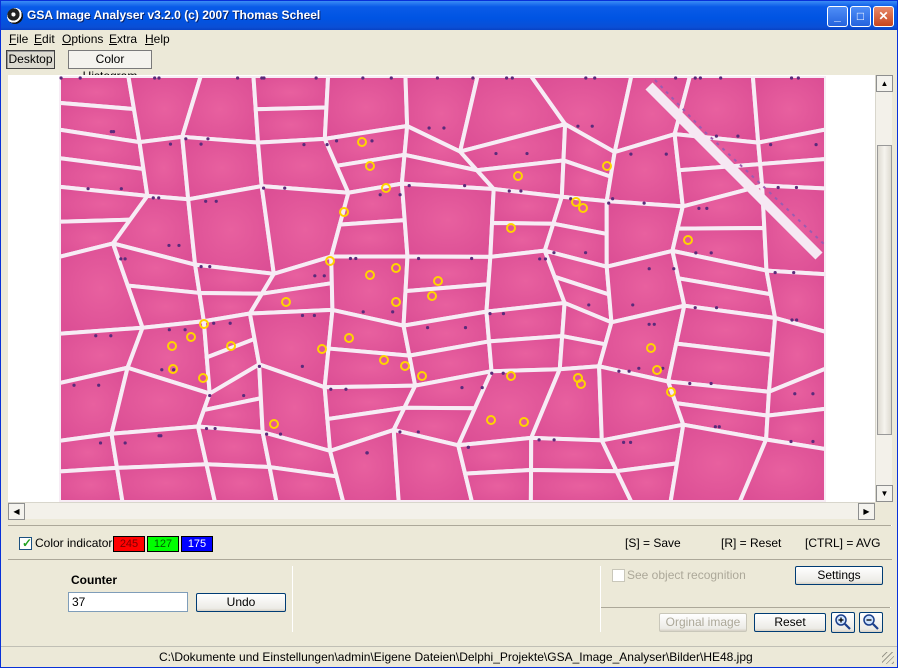 The height and width of the screenshot is (668, 898). What do you see at coordinates (123, 39) in the screenshot?
I see `menu-extra: Extra` at bounding box center [123, 39].